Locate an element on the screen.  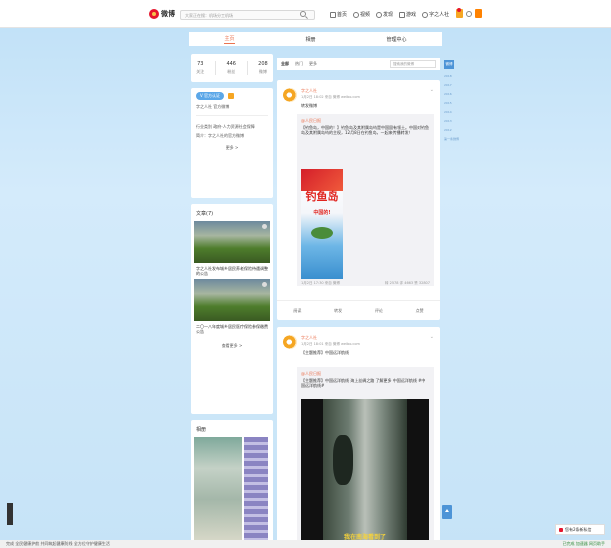
poster-title: 钓鱼岛 is located at coordinates (322, 196).